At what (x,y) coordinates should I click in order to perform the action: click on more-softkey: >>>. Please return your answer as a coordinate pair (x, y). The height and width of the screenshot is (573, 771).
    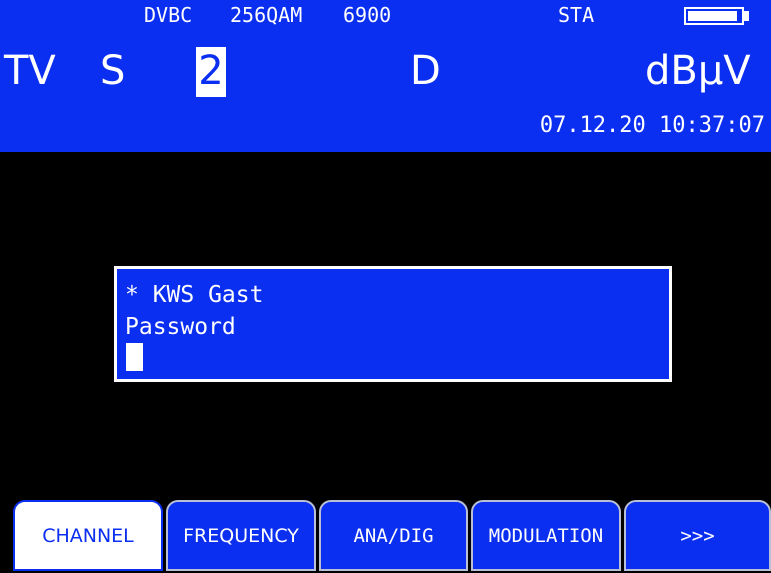
    Looking at the image, I should click on (697, 535).